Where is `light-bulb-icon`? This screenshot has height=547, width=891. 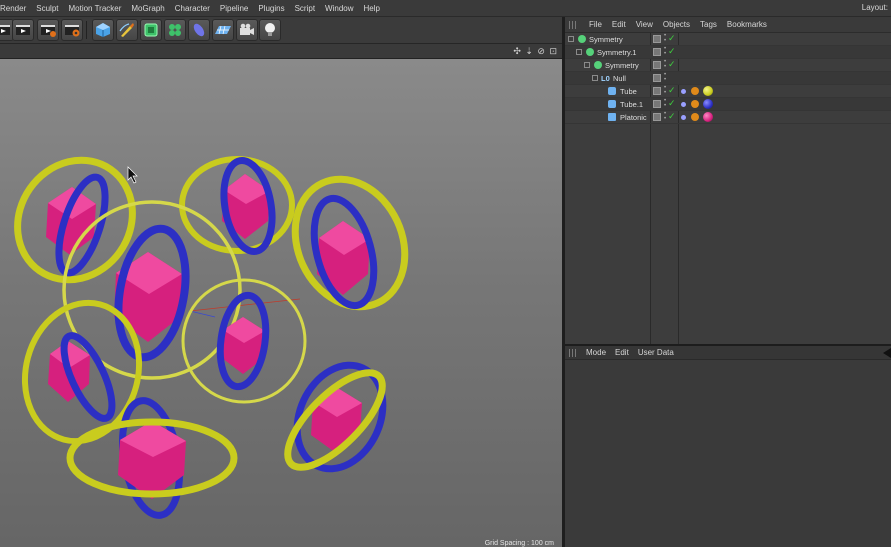 light-bulb-icon is located at coordinates (270, 30).